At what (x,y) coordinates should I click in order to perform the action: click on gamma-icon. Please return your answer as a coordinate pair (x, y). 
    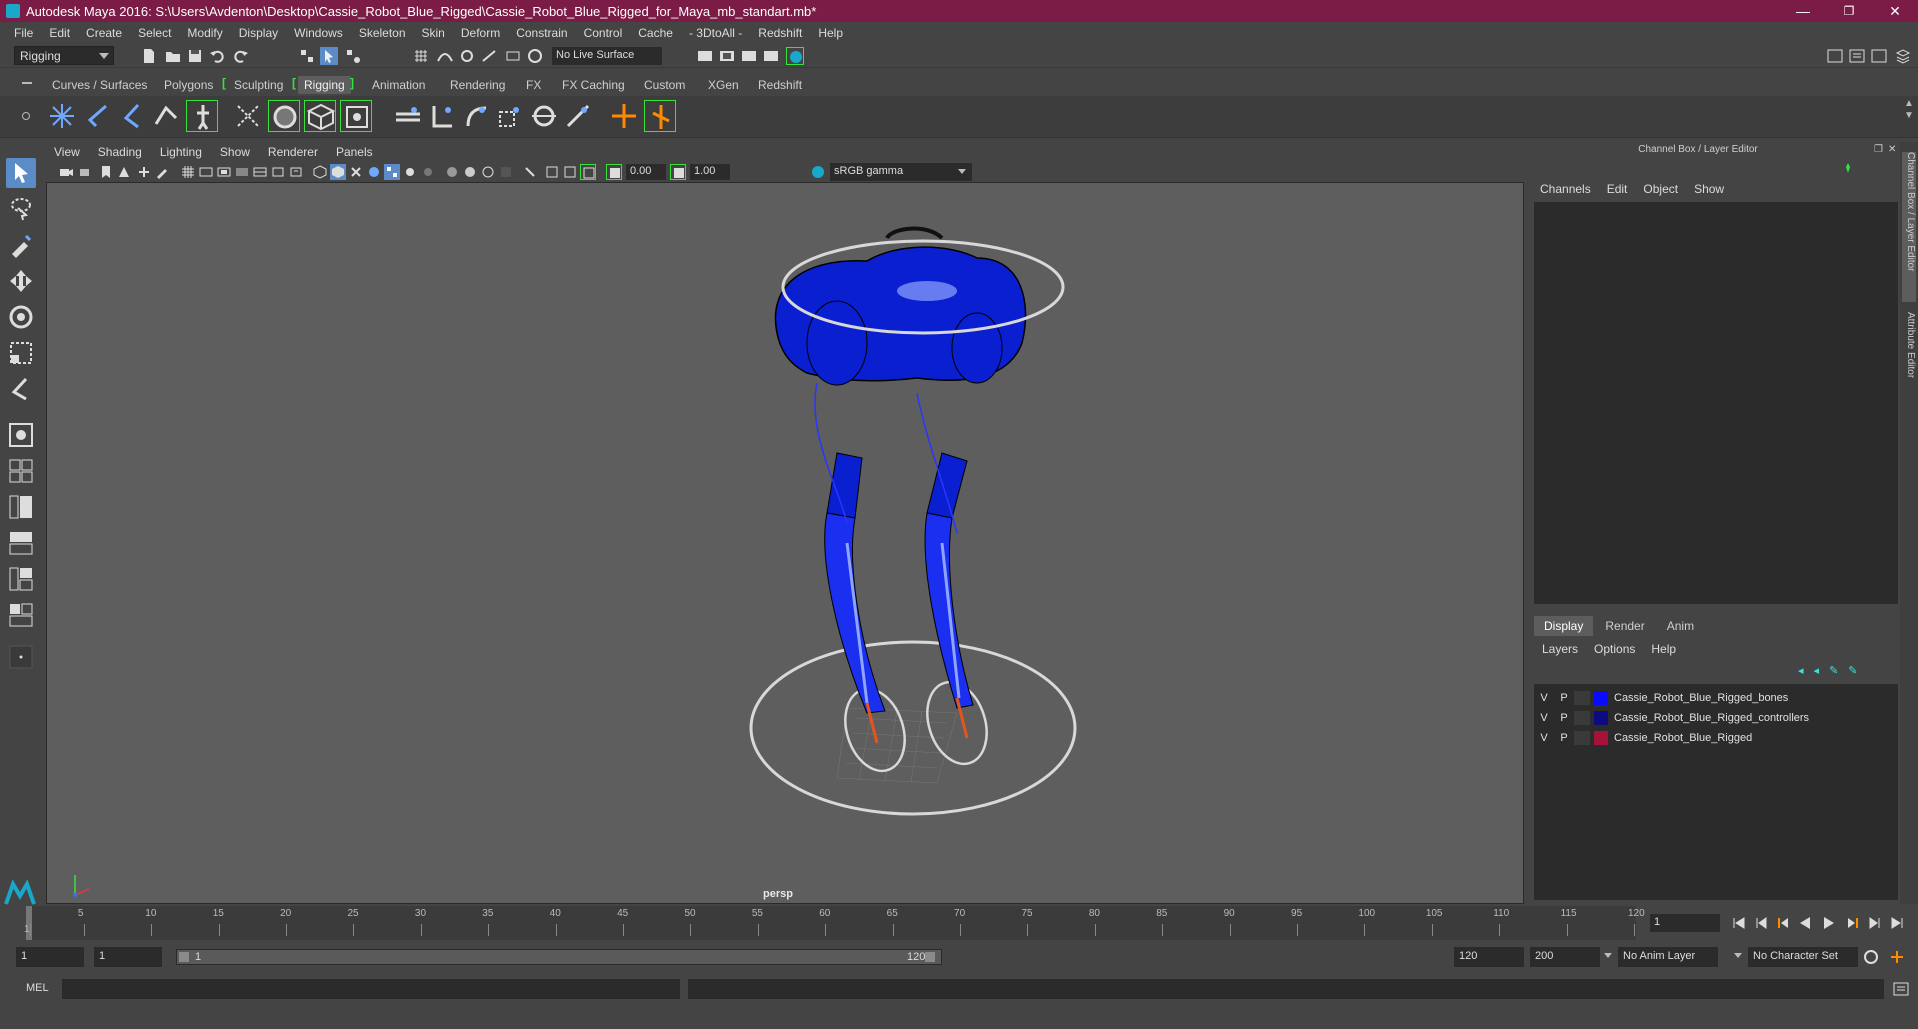
    Looking at the image, I should click on (678, 172).